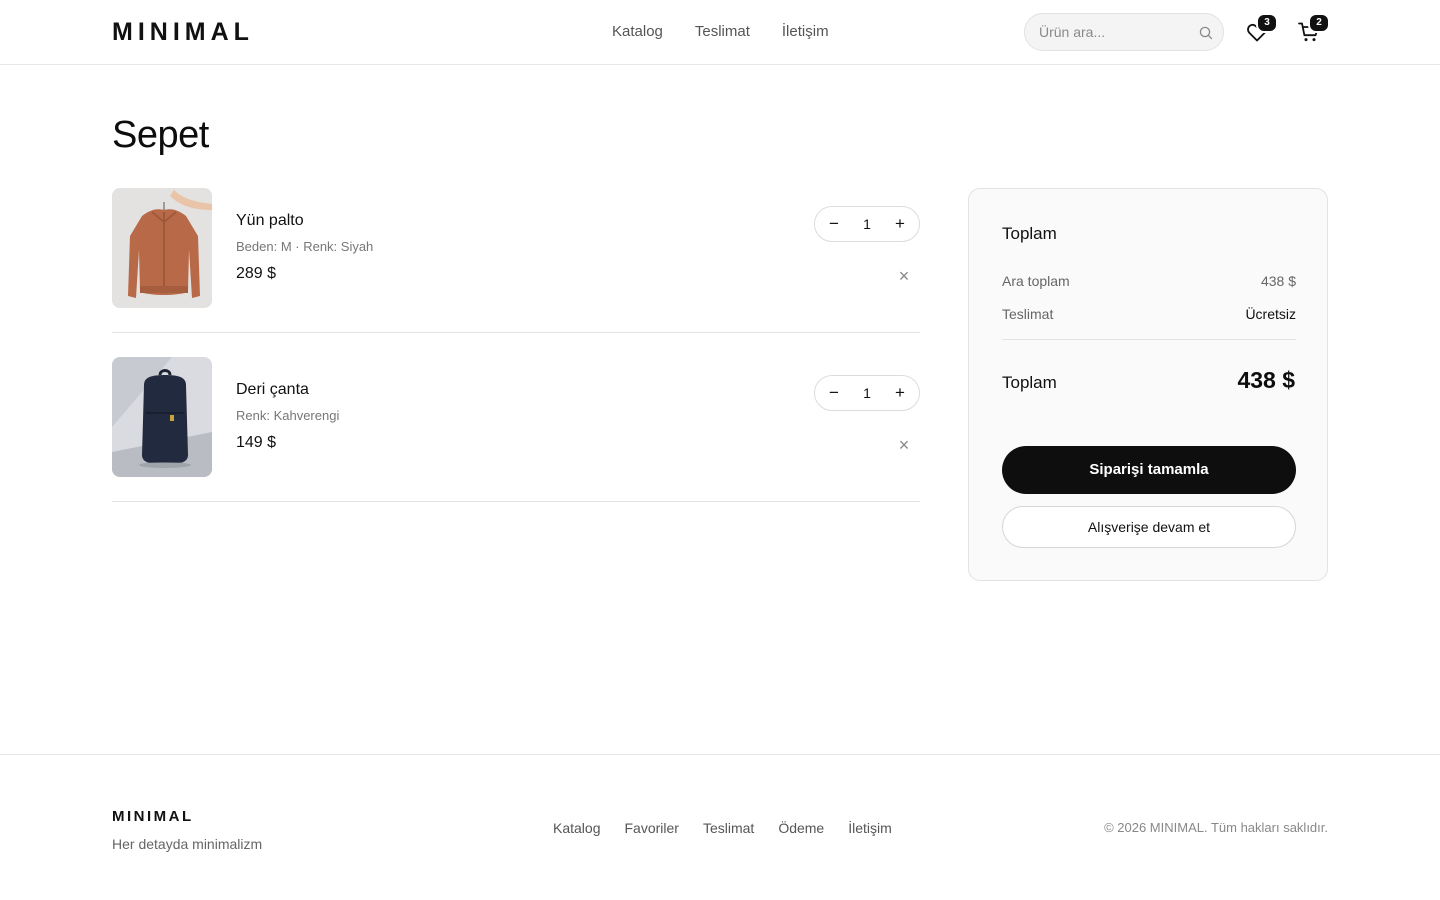 Image resolution: width=1440 pixels, height=900 pixels. Describe the element at coordinates (1278, 281) in the screenshot. I see `subtotal-value: 438 $` at that location.